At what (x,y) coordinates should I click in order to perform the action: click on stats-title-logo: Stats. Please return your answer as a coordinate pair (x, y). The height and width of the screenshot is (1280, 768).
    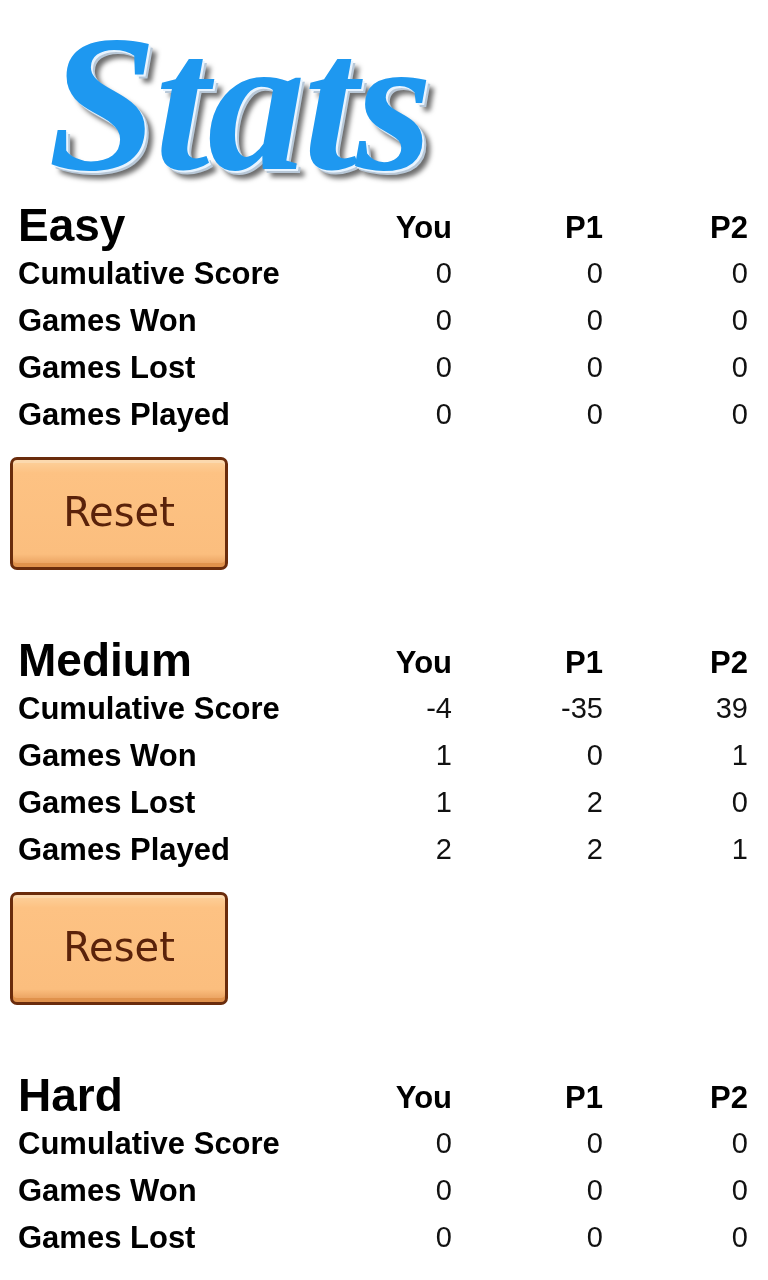
    Looking at the image, I should click on (239, 103).